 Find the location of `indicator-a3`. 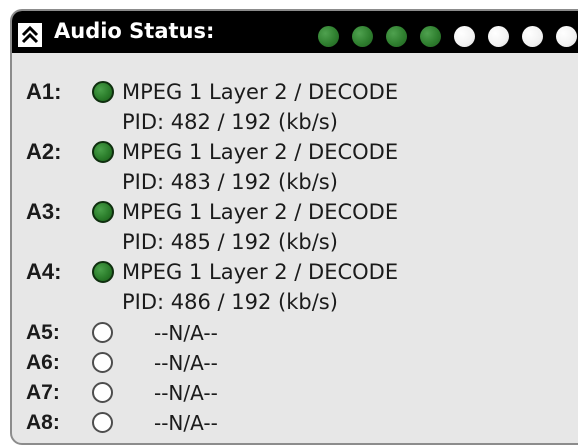

indicator-a3 is located at coordinates (396, 36).